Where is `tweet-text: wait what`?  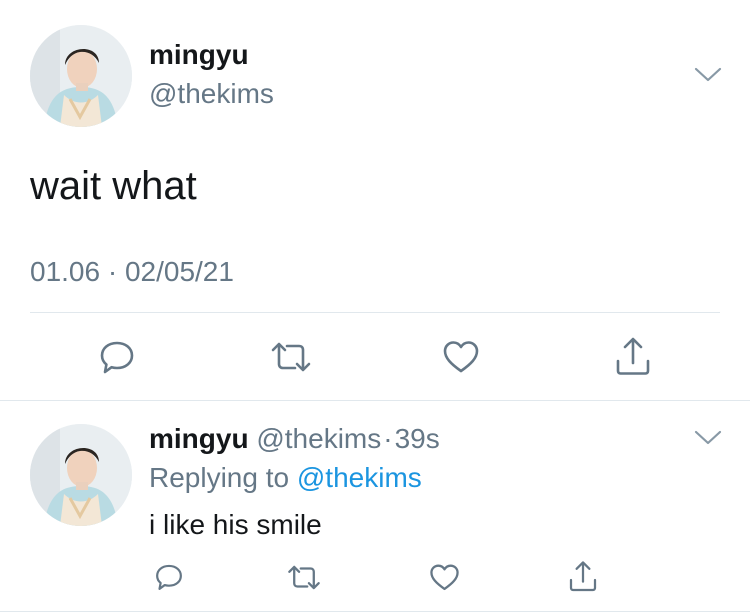 tweet-text: wait what is located at coordinates (113, 186).